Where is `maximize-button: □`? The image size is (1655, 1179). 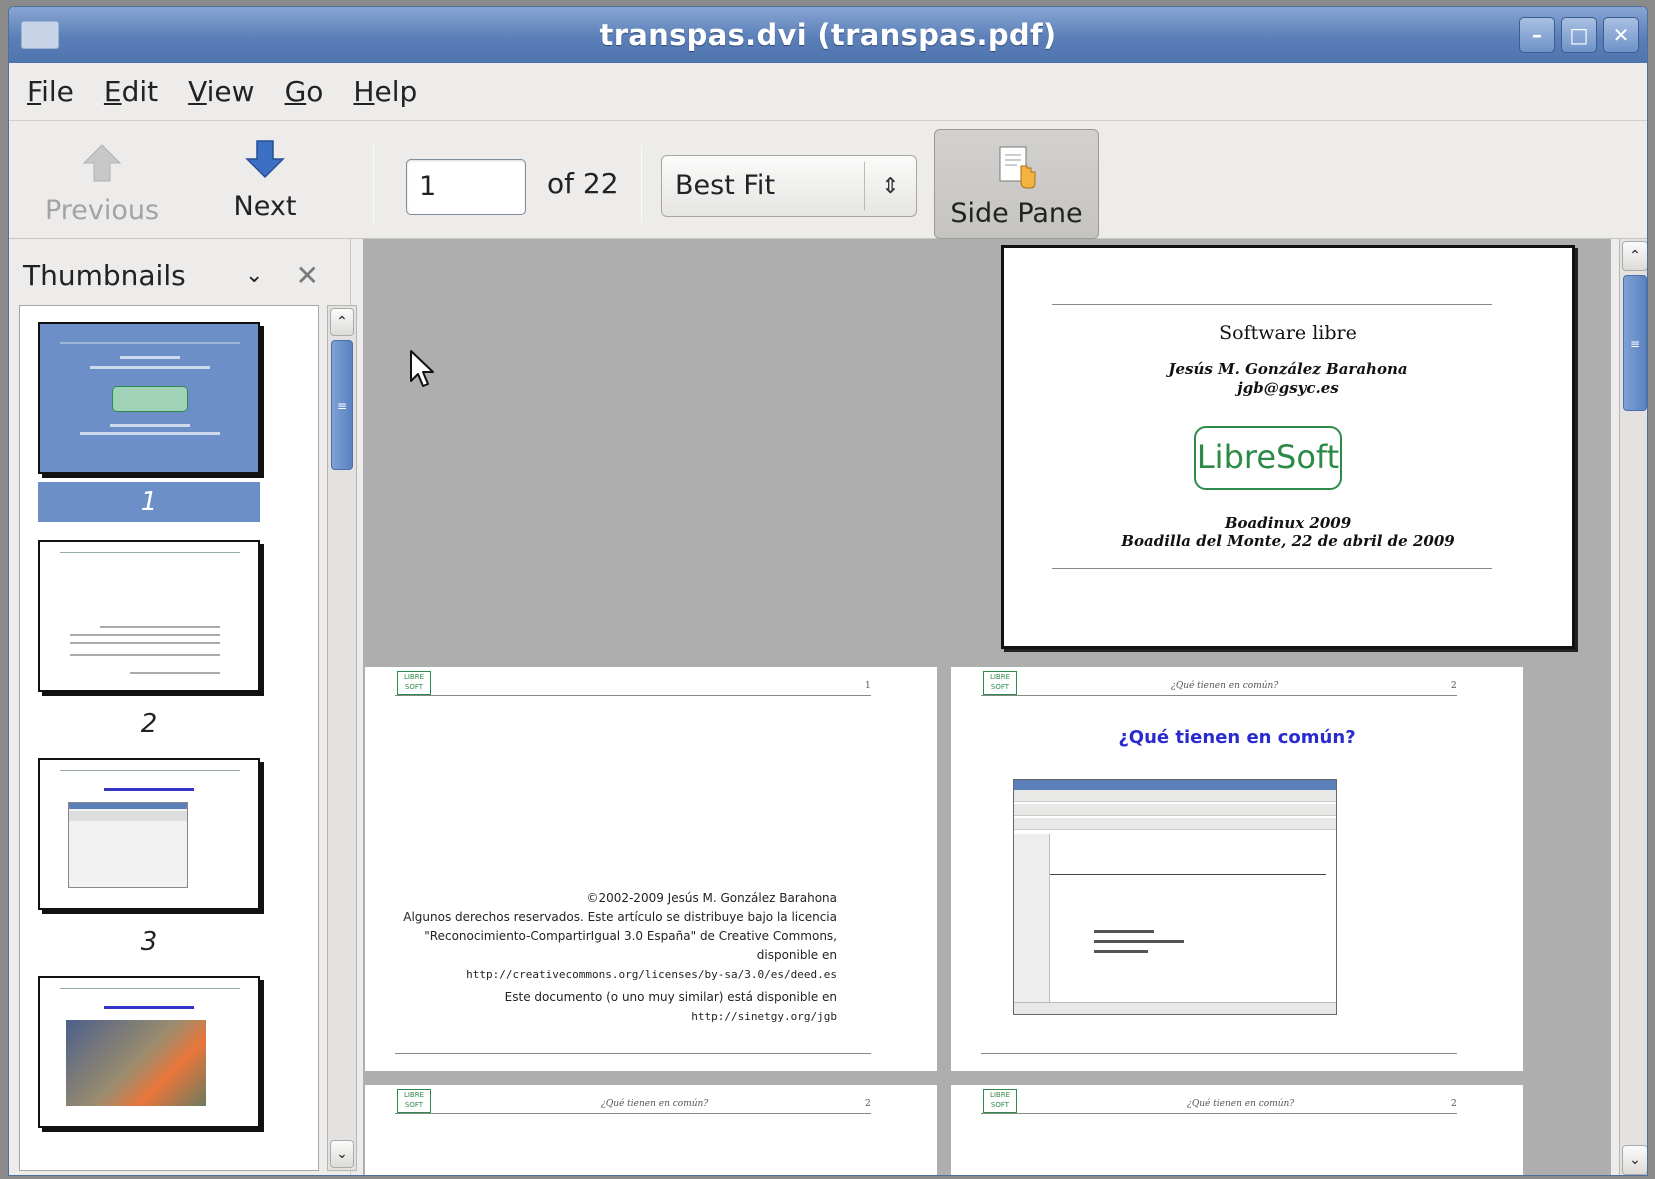 maximize-button: □ is located at coordinates (1579, 35).